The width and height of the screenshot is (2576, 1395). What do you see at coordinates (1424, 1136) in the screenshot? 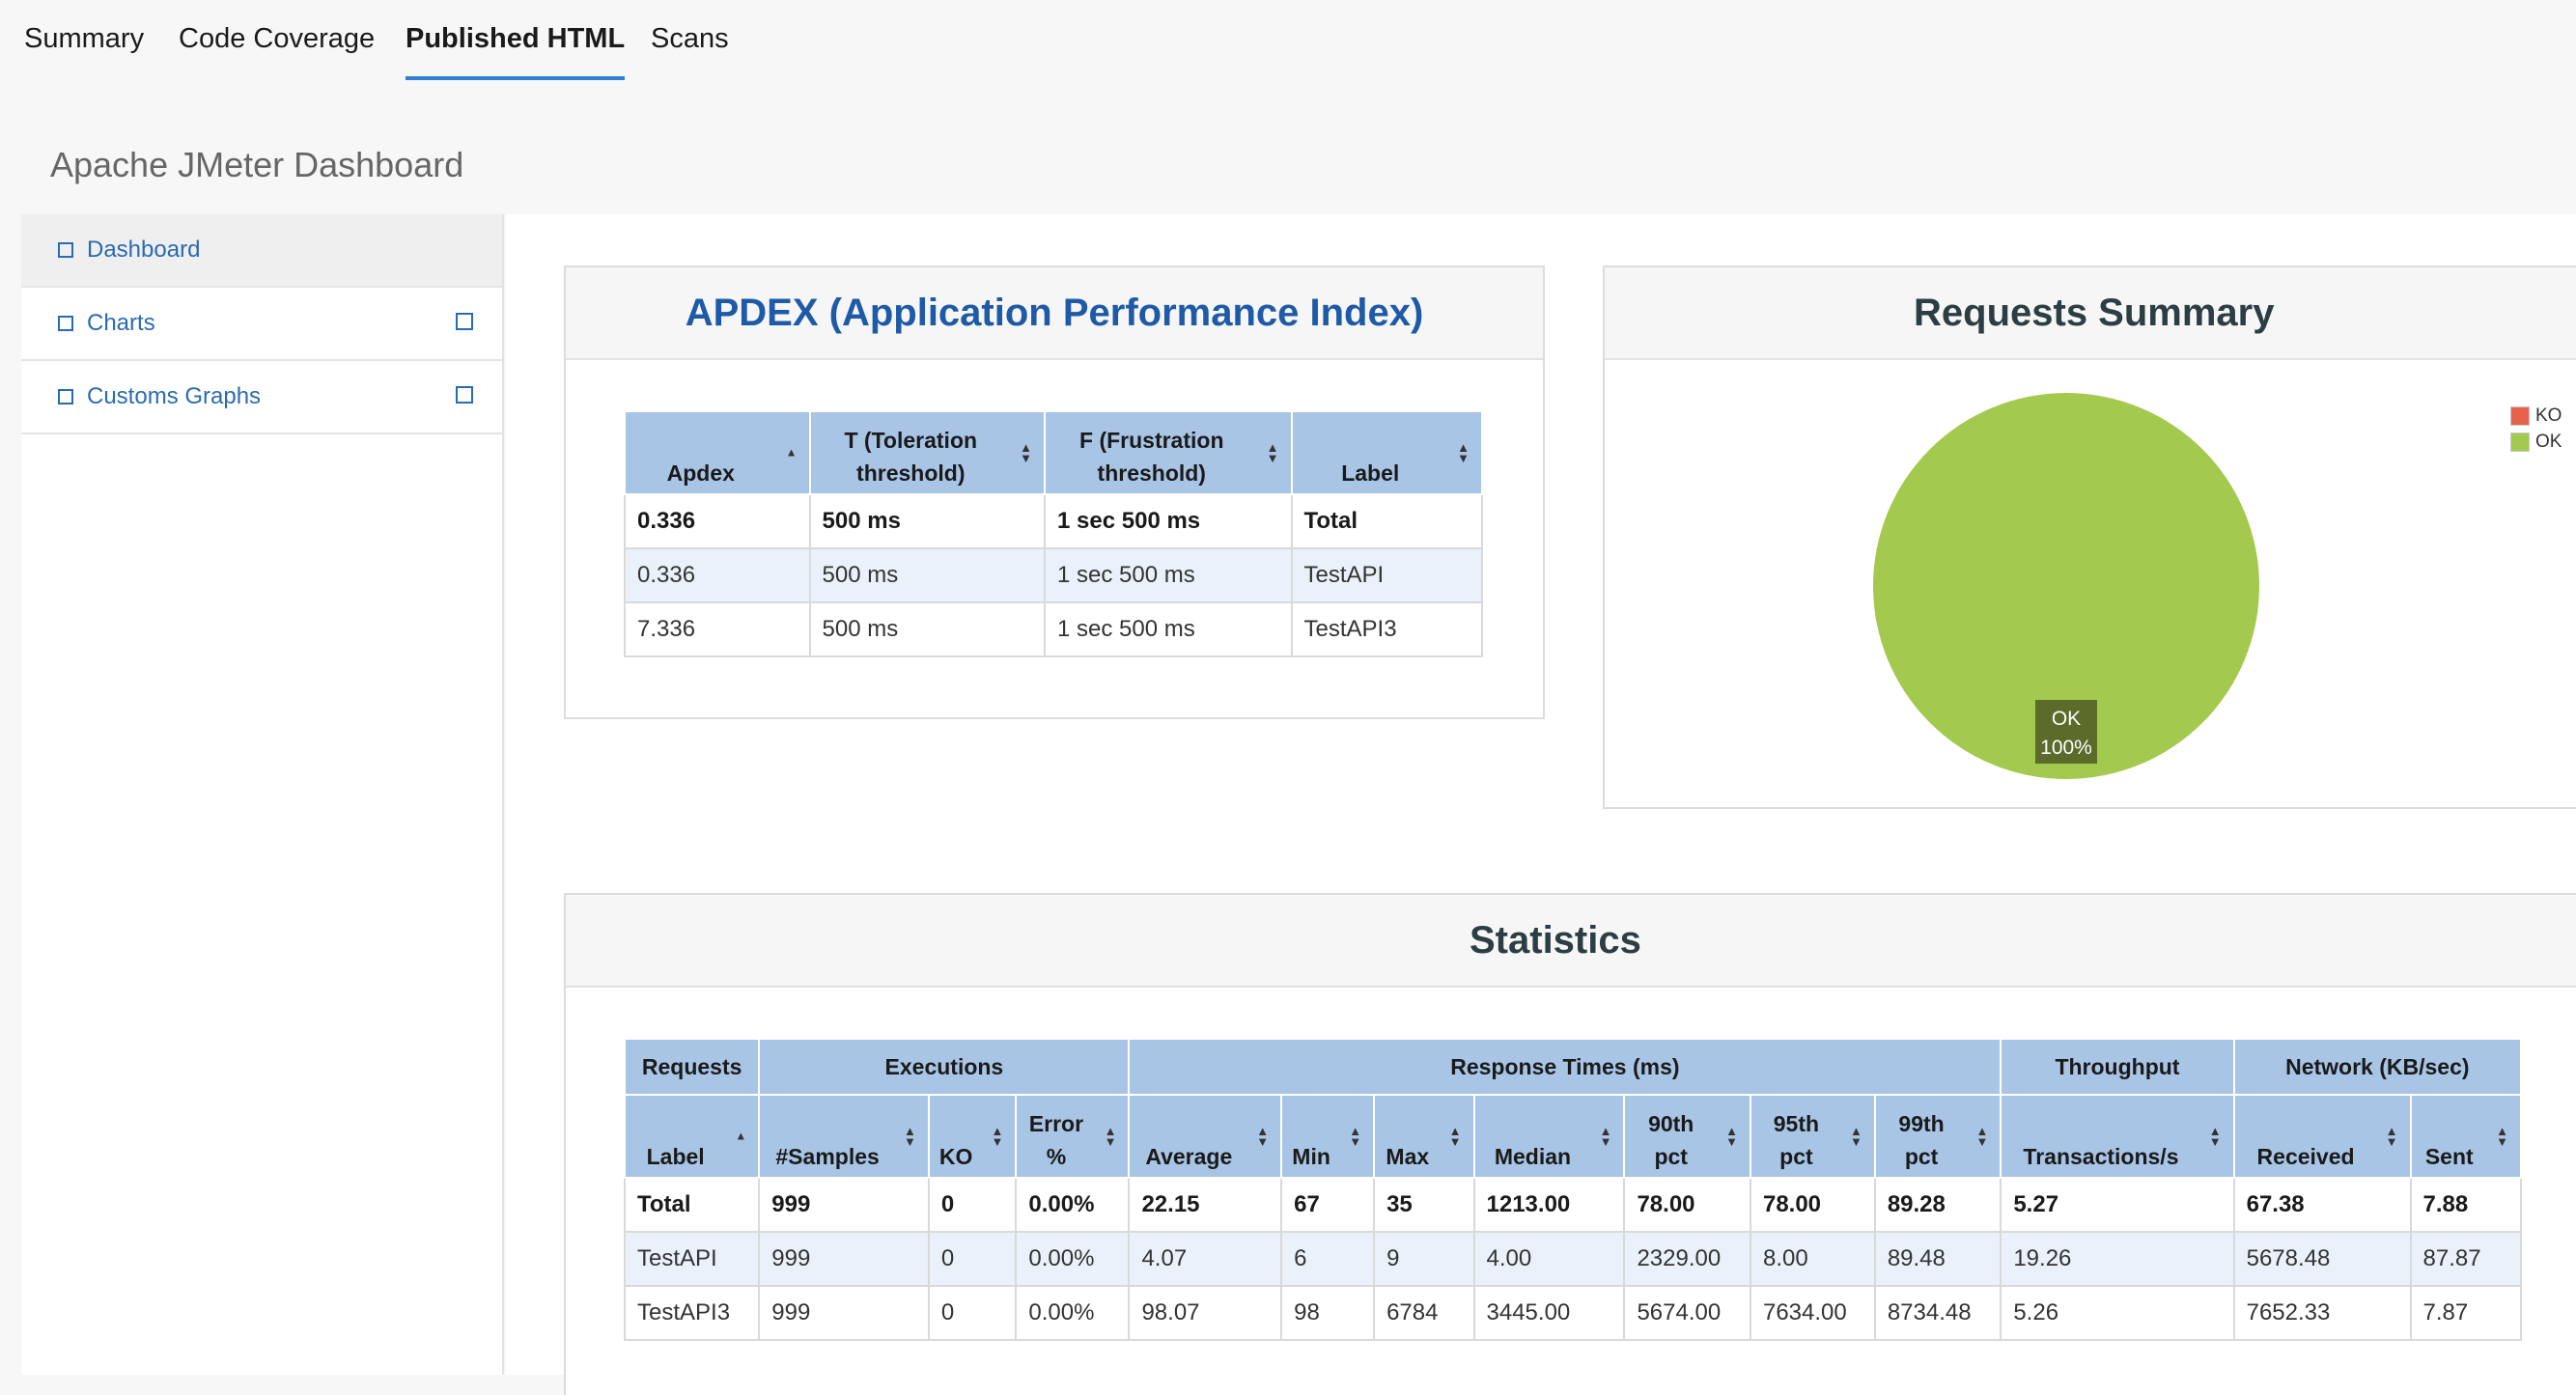
I see `column-header: Max ▲ ▼` at bounding box center [1424, 1136].